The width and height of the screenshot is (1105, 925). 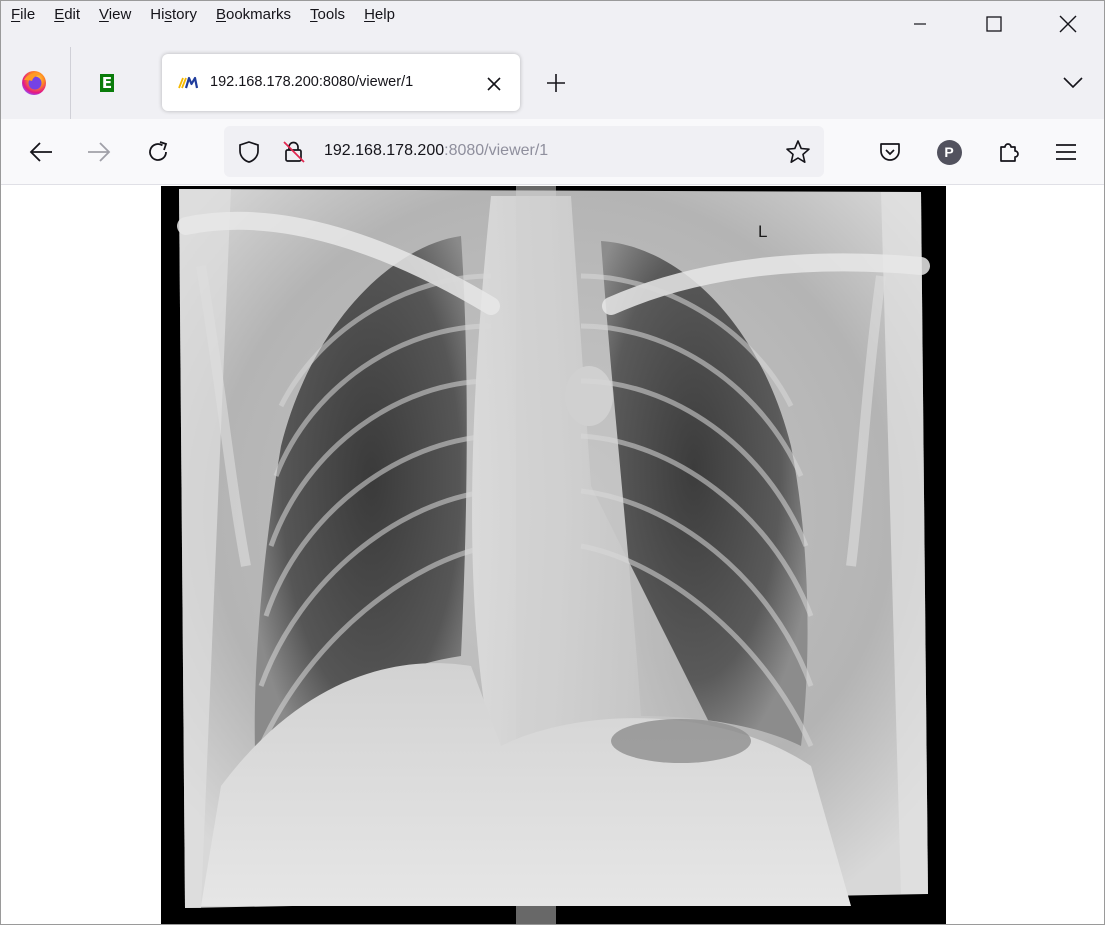 I want to click on forward-arrow-icon, so click(x=99, y=152).